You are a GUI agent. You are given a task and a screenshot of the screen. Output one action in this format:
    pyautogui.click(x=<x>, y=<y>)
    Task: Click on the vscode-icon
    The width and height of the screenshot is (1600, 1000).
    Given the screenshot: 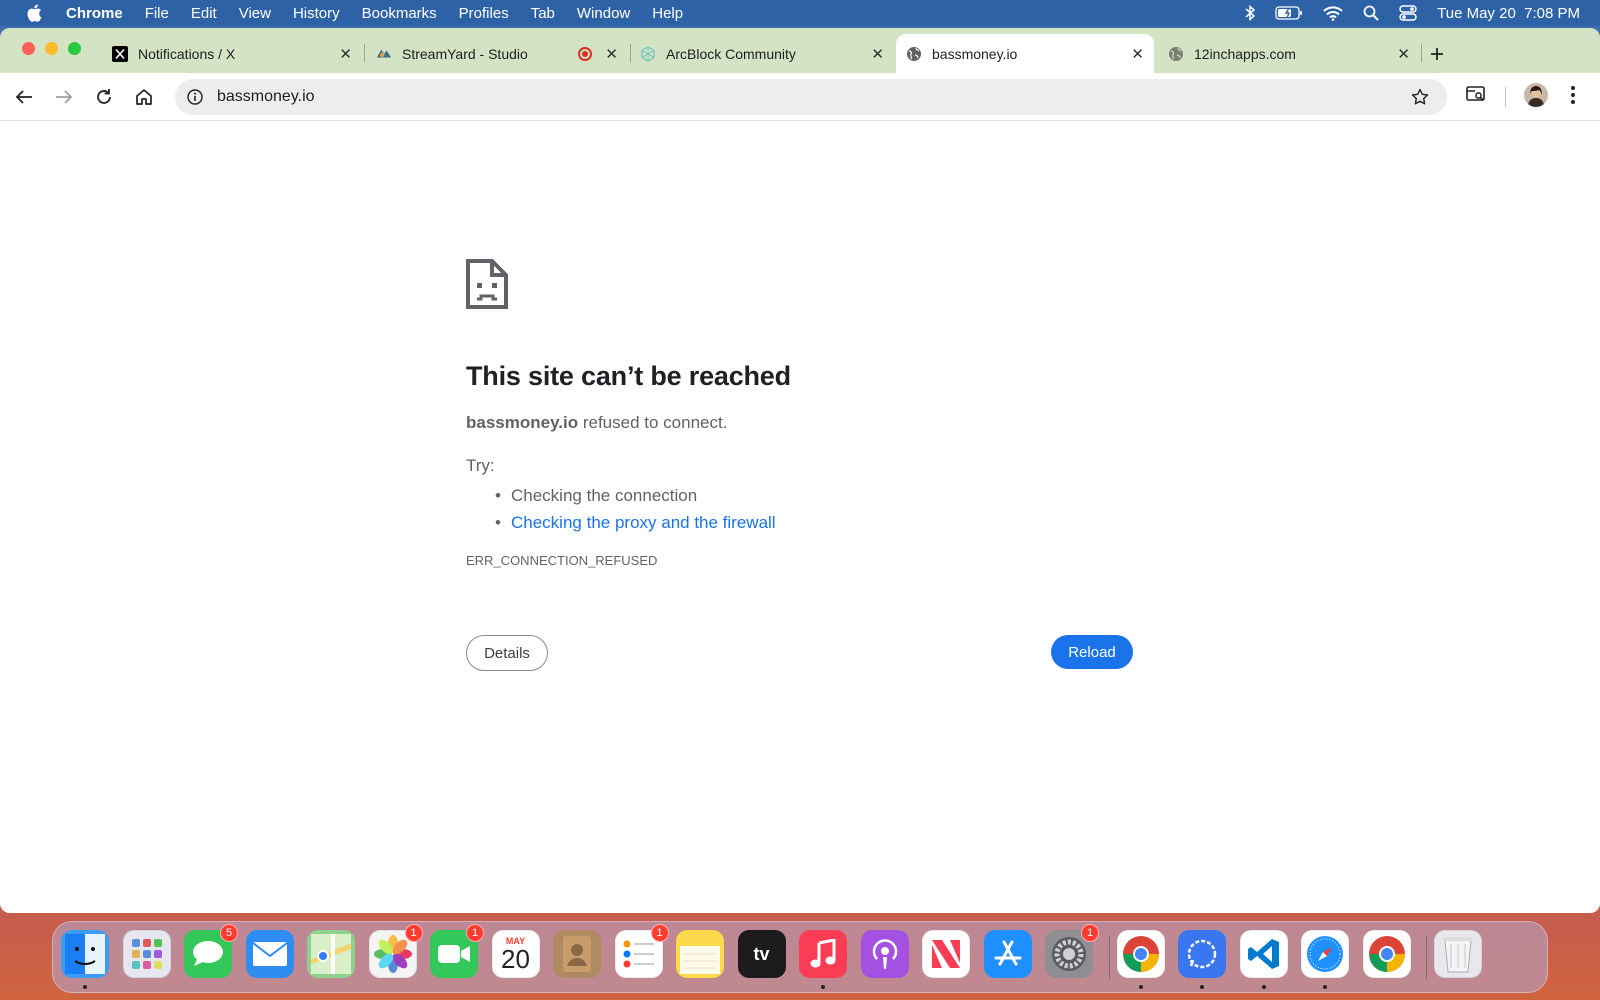 What is the action you would take?
    pyautogui.click(x=1263, y=959)
    